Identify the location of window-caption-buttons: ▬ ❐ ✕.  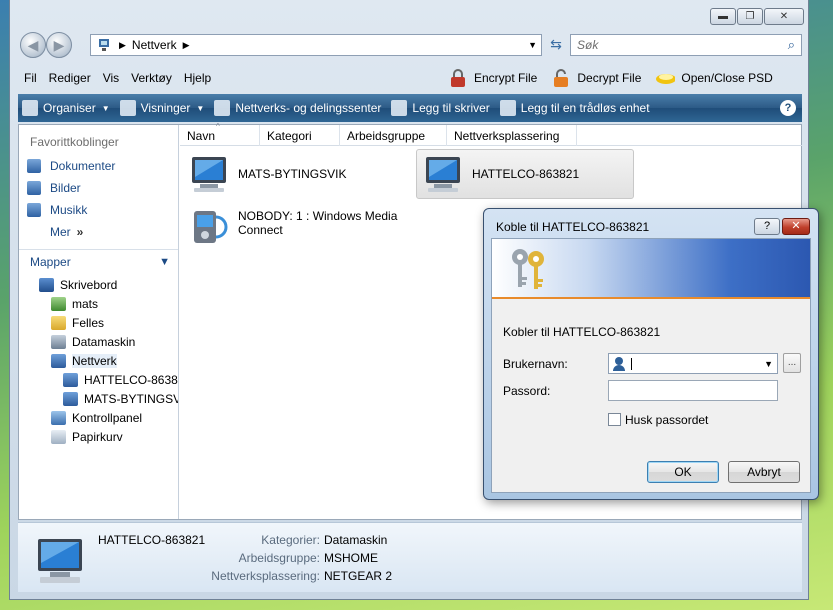
(756, 16).